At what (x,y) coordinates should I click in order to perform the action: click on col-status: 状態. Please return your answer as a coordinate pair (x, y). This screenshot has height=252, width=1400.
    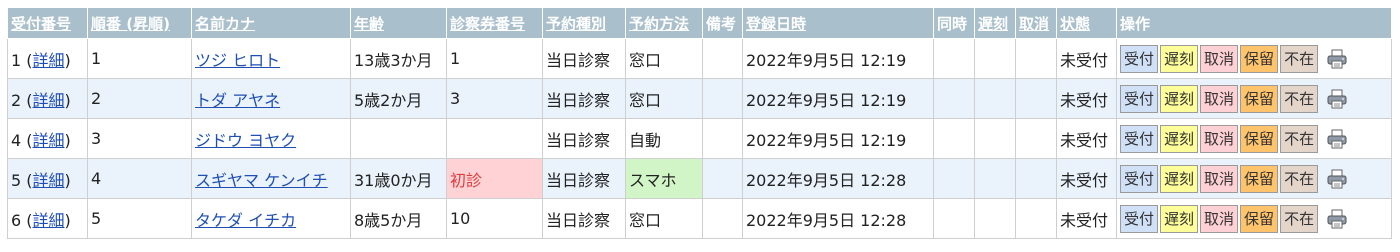
    Looking at the image, I should click on (1086, 23).